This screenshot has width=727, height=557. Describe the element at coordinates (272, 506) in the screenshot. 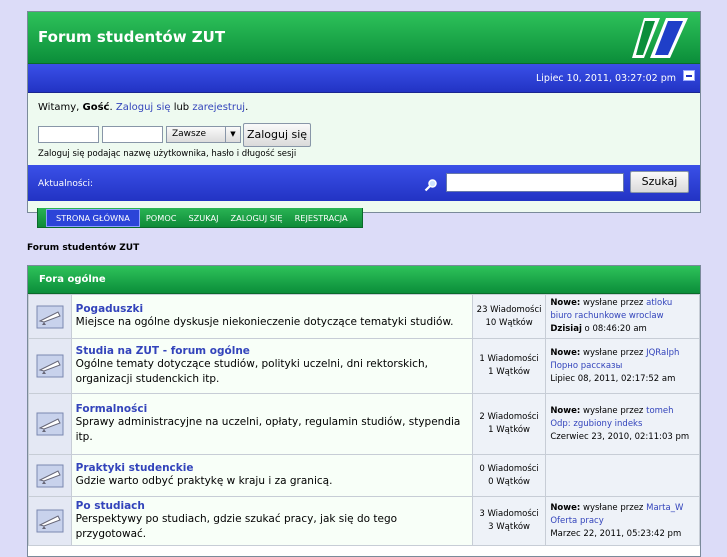

I see `board-name: Po studiach` at that location.